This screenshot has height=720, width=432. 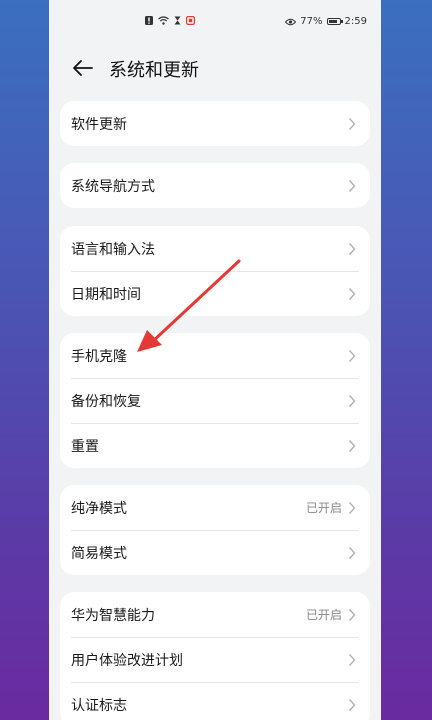 What do you see at coordinates (170, 20) in the screenshot?
I see `status-notification-icons` at bounding box center [170, 20].